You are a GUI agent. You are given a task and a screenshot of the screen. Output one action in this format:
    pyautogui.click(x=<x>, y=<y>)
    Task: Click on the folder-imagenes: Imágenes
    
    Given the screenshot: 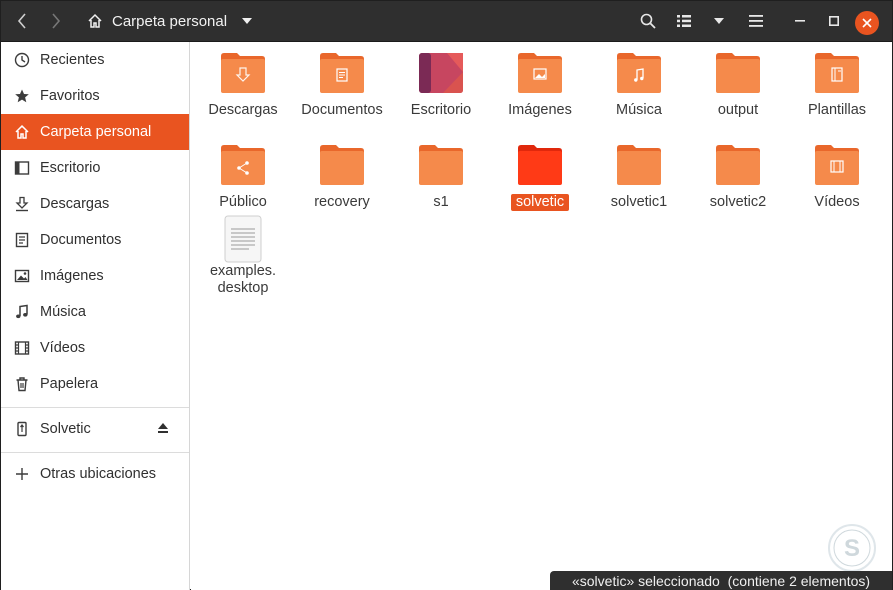 What is the action you would take?
    pyautogui.click(x=540, y=85)
    